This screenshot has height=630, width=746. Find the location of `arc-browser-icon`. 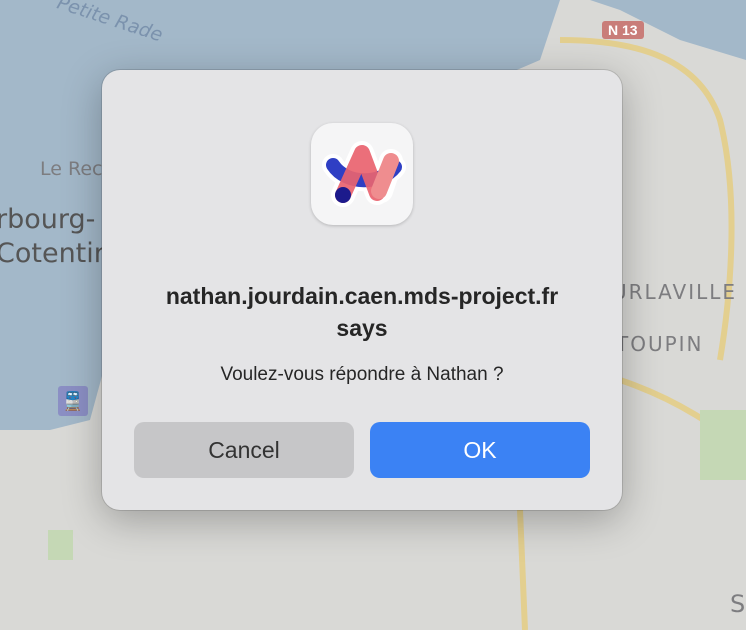

arc-browser-icon is located at coordinates (362, 174).